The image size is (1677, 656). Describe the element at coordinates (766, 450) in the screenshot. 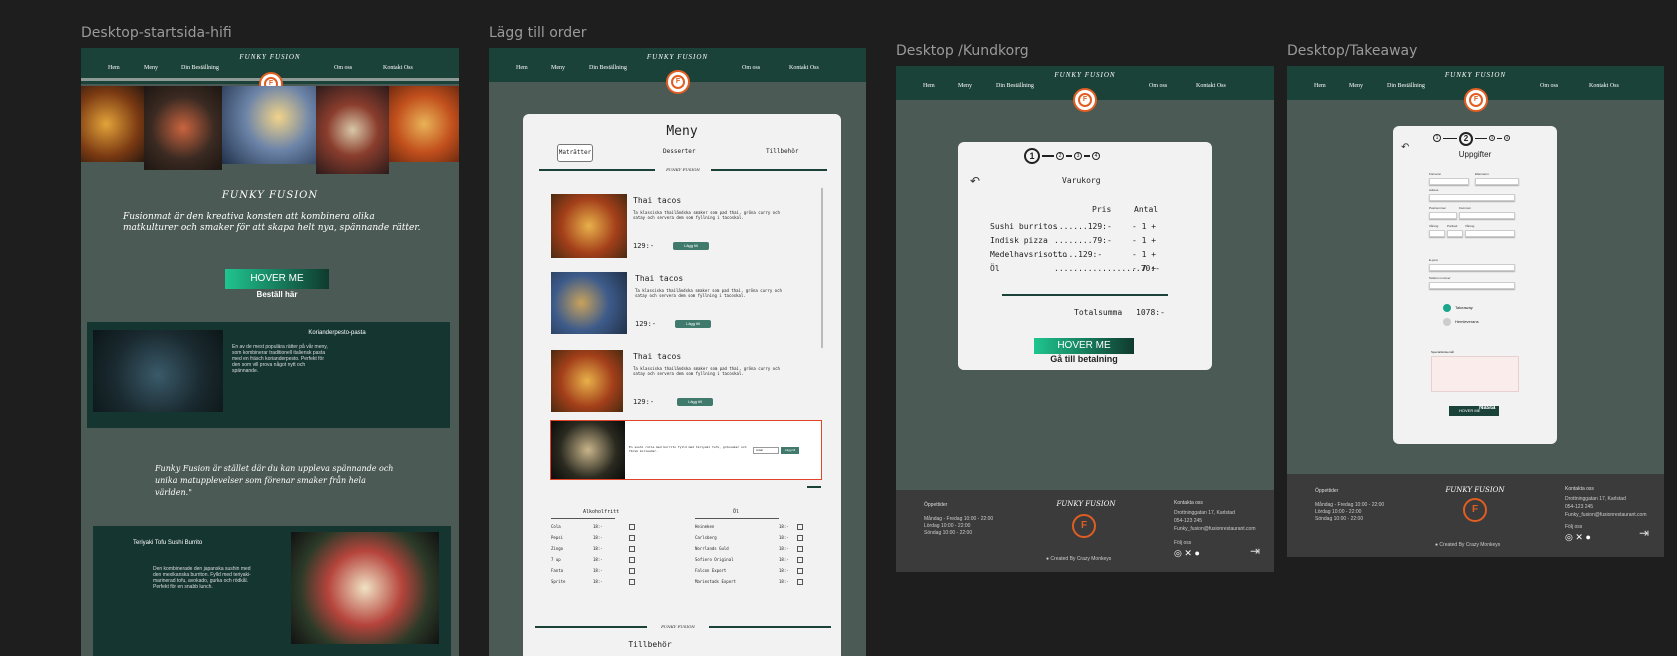

I see `quantity-input: Antal` at that location.